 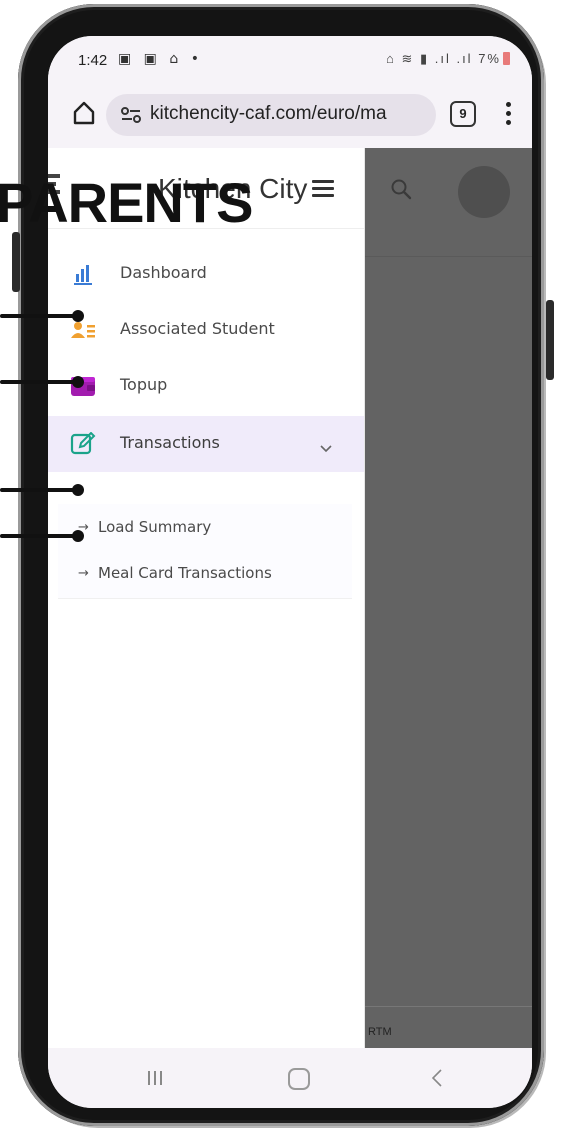 I want to click on power-button, so click(x=550, y=340).